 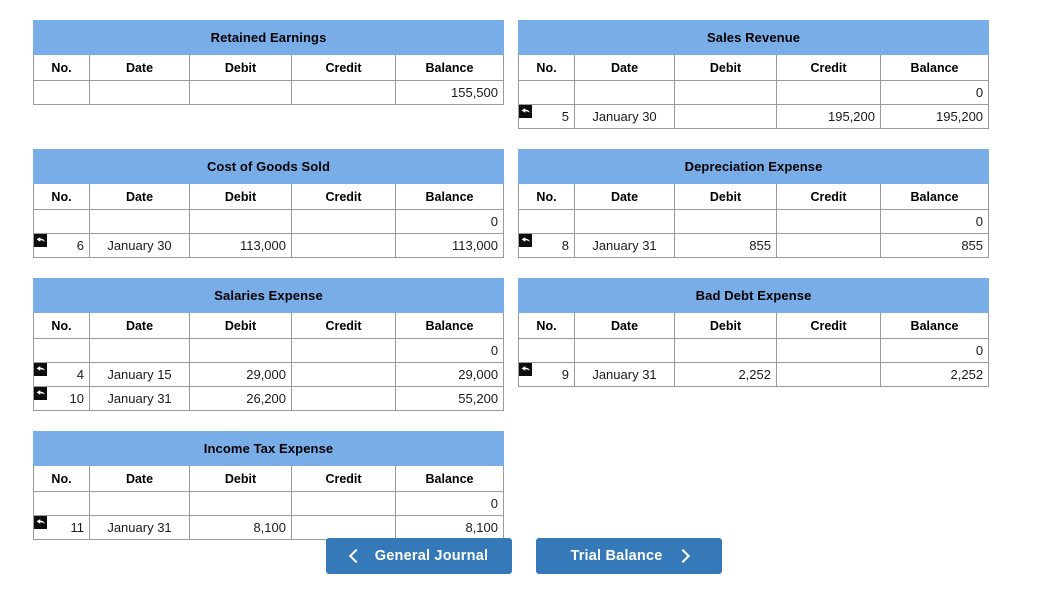 I want to click on general-journal-button-label: General Journal, so click(x=431, y=556).